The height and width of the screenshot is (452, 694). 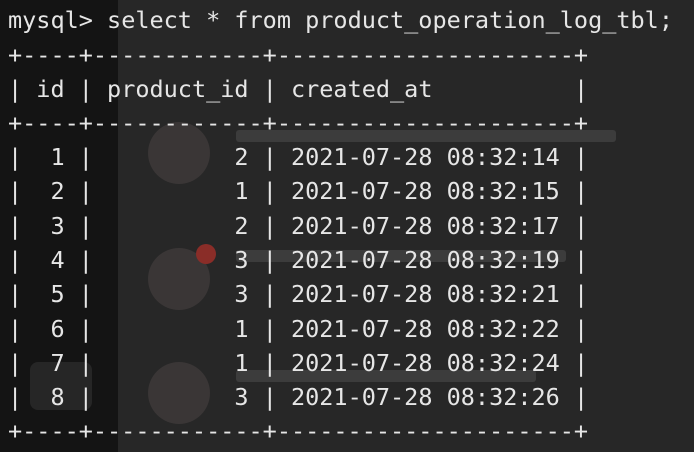 I want to click on table-cell: 5, so click(x=50, y=294).